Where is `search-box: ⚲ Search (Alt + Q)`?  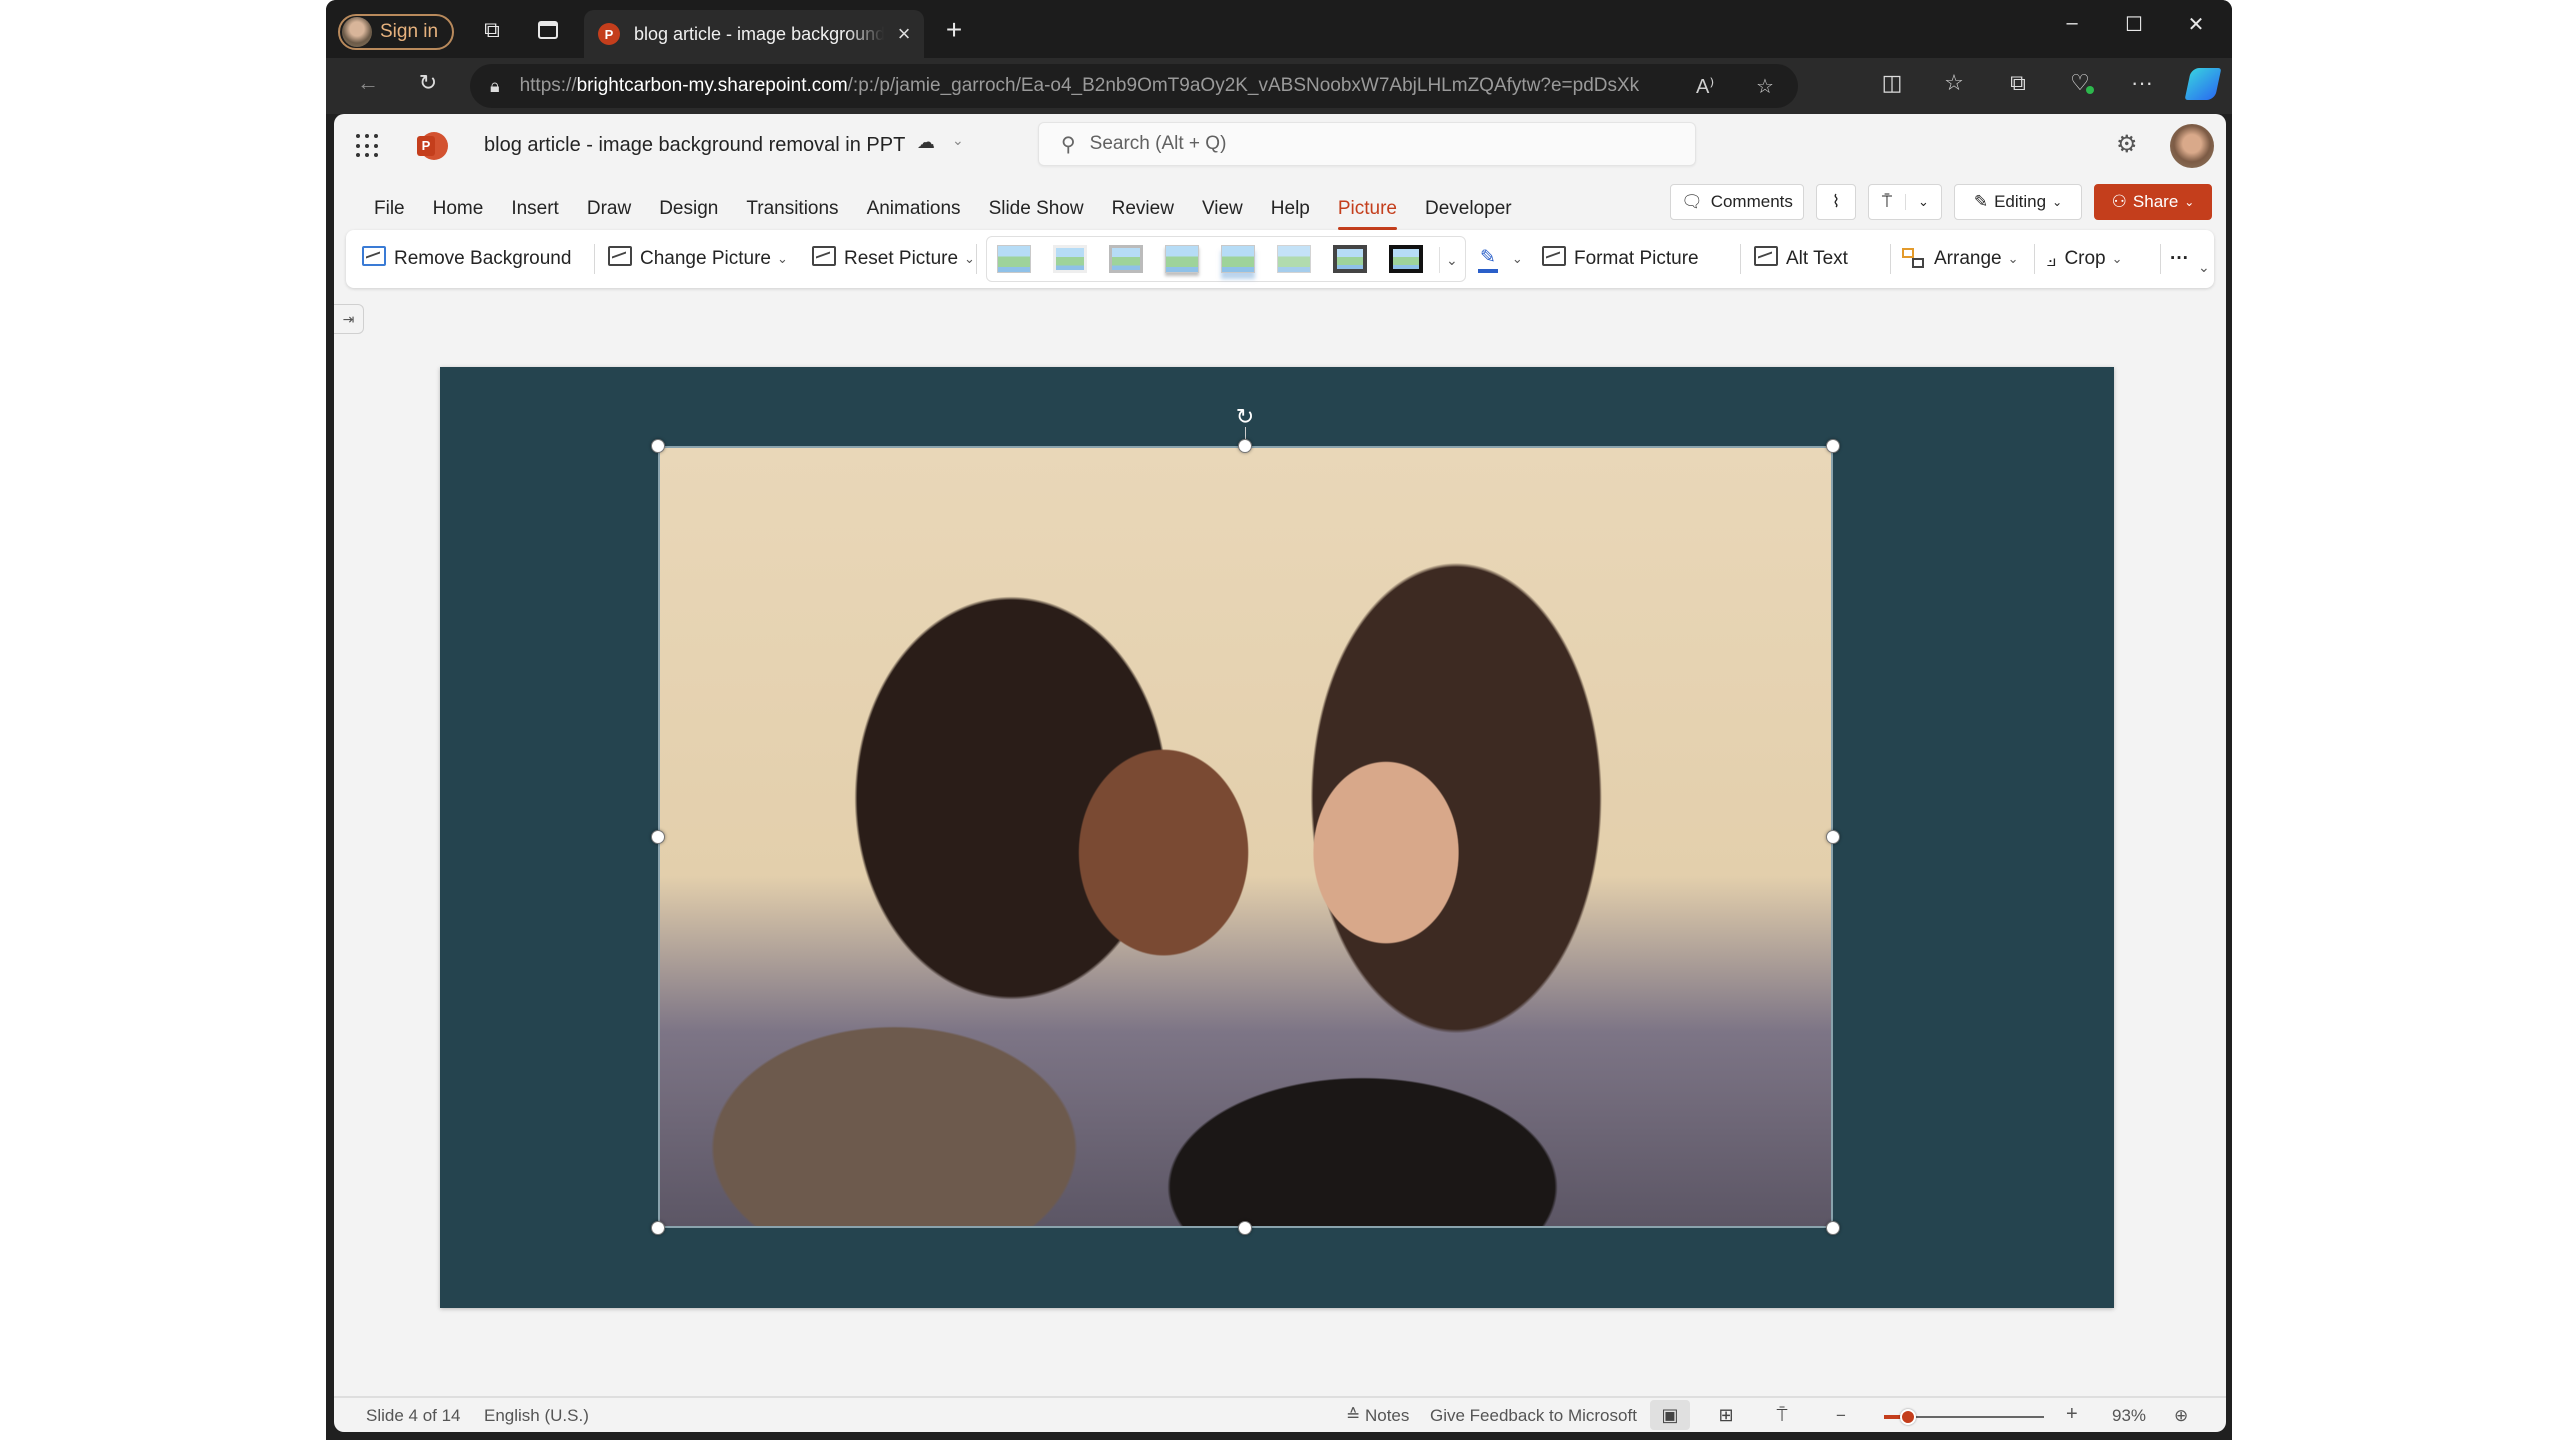 search-box: ⚲ Search (Alt + Q) is located at coordinates (1367, 144).